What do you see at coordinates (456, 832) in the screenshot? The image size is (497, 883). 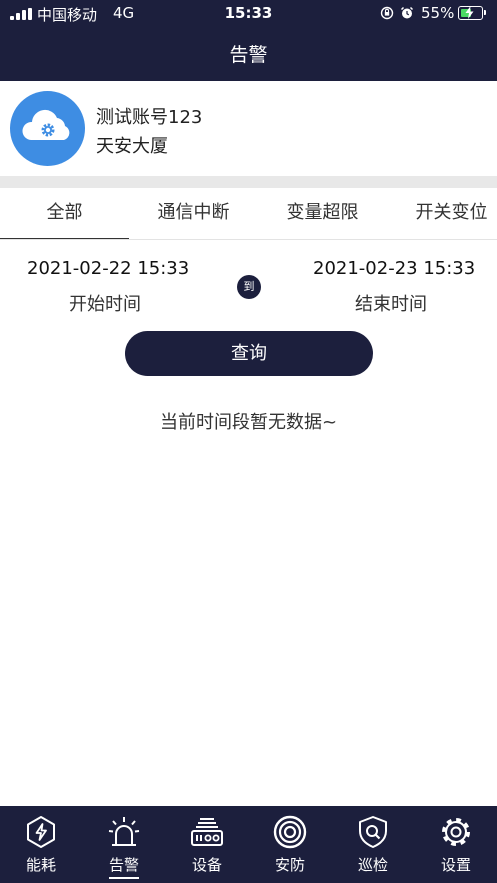 I see `settings-icon` at bounding box center [456, 832].